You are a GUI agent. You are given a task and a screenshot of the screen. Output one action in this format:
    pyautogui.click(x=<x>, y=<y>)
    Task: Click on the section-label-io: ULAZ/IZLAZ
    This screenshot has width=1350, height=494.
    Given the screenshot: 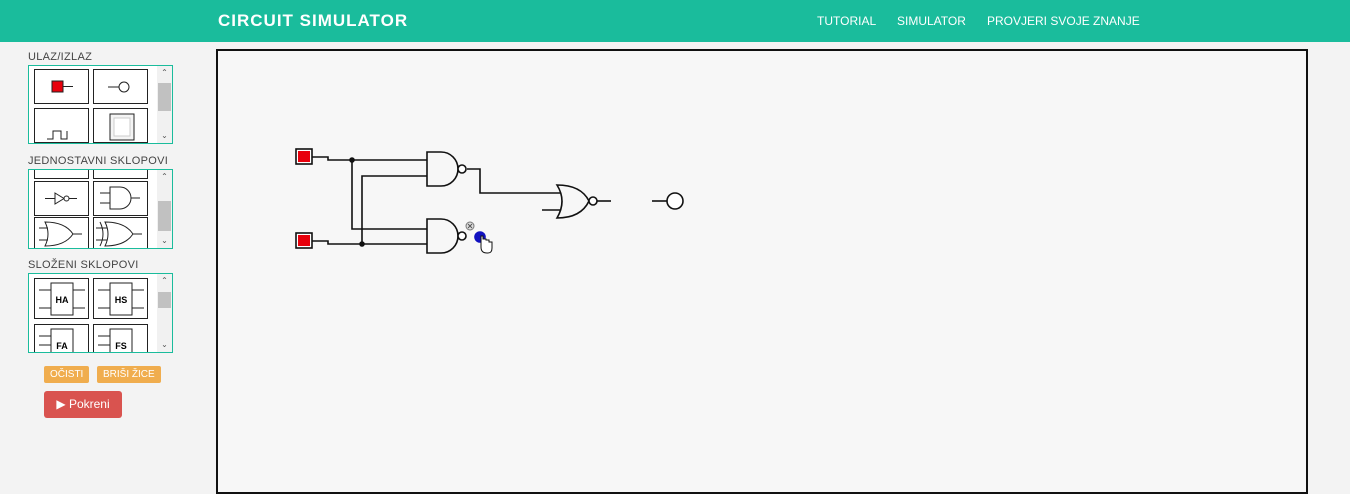 What is the action you would take?
    pyautogui.click(x=60, y=57)
    